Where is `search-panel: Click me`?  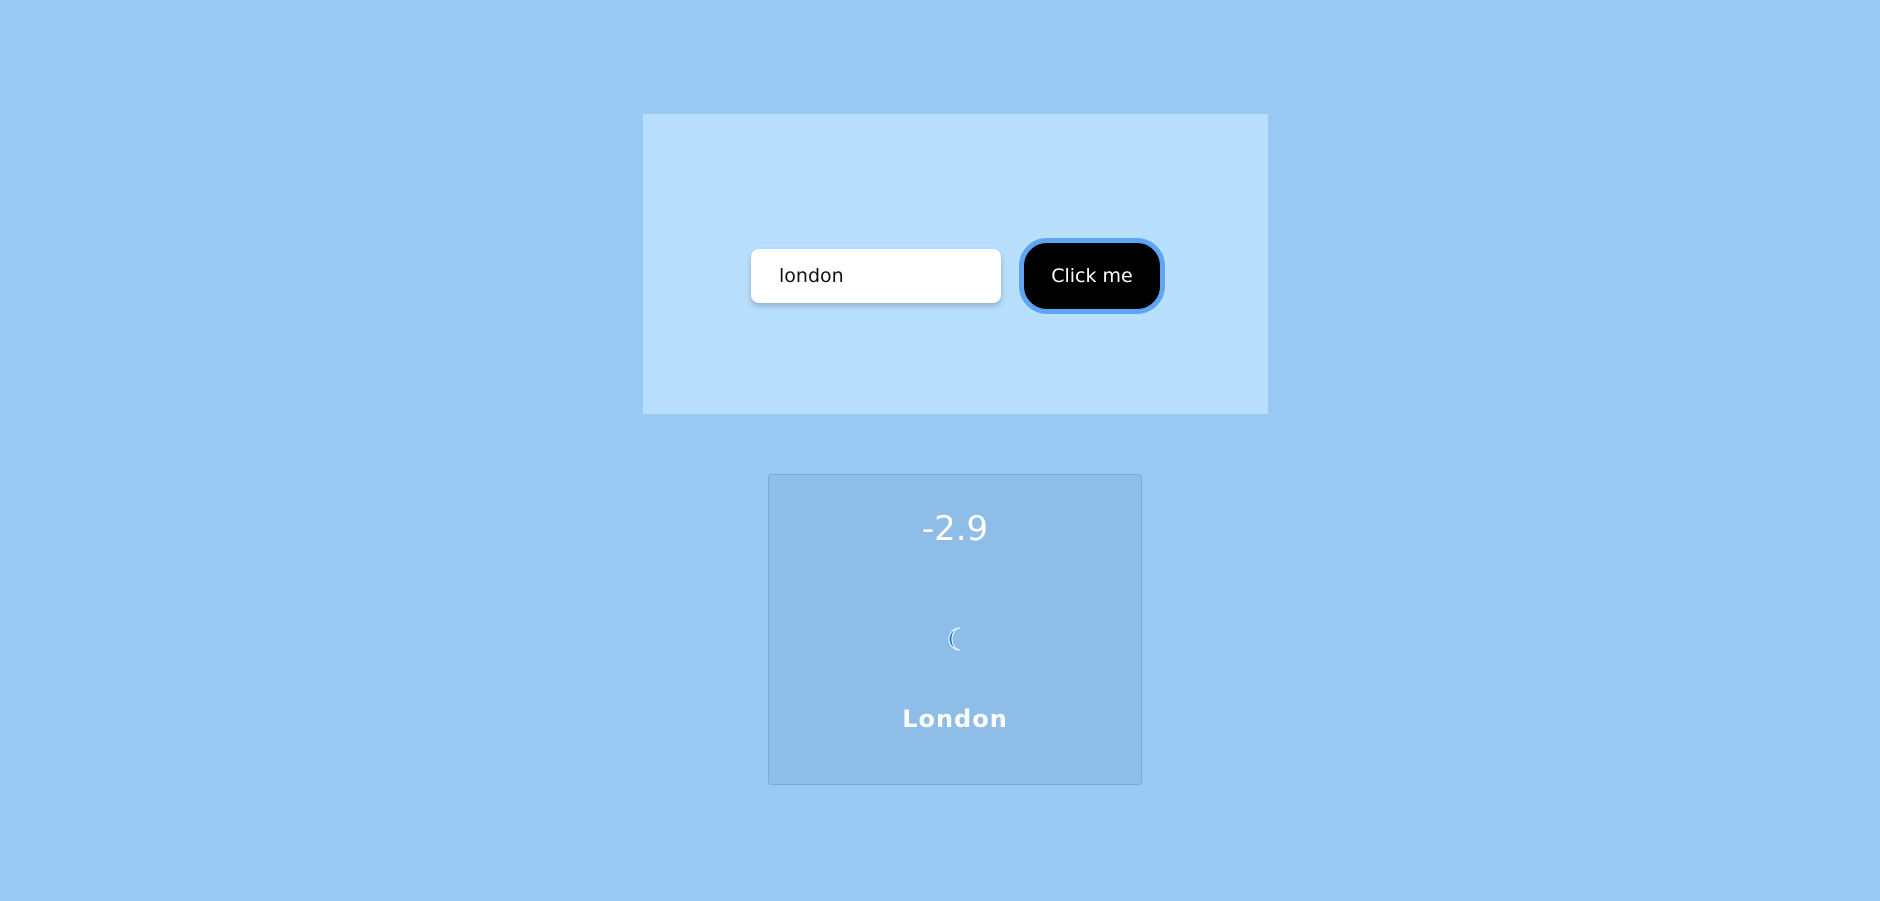 search-panel: Click me is located at coordinates (955, 264).